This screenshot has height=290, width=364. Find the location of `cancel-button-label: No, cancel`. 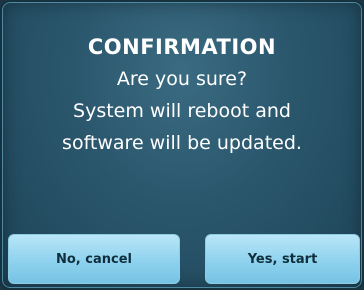

cancel-button-label: No, cancel is located at coordinates (94, 259).